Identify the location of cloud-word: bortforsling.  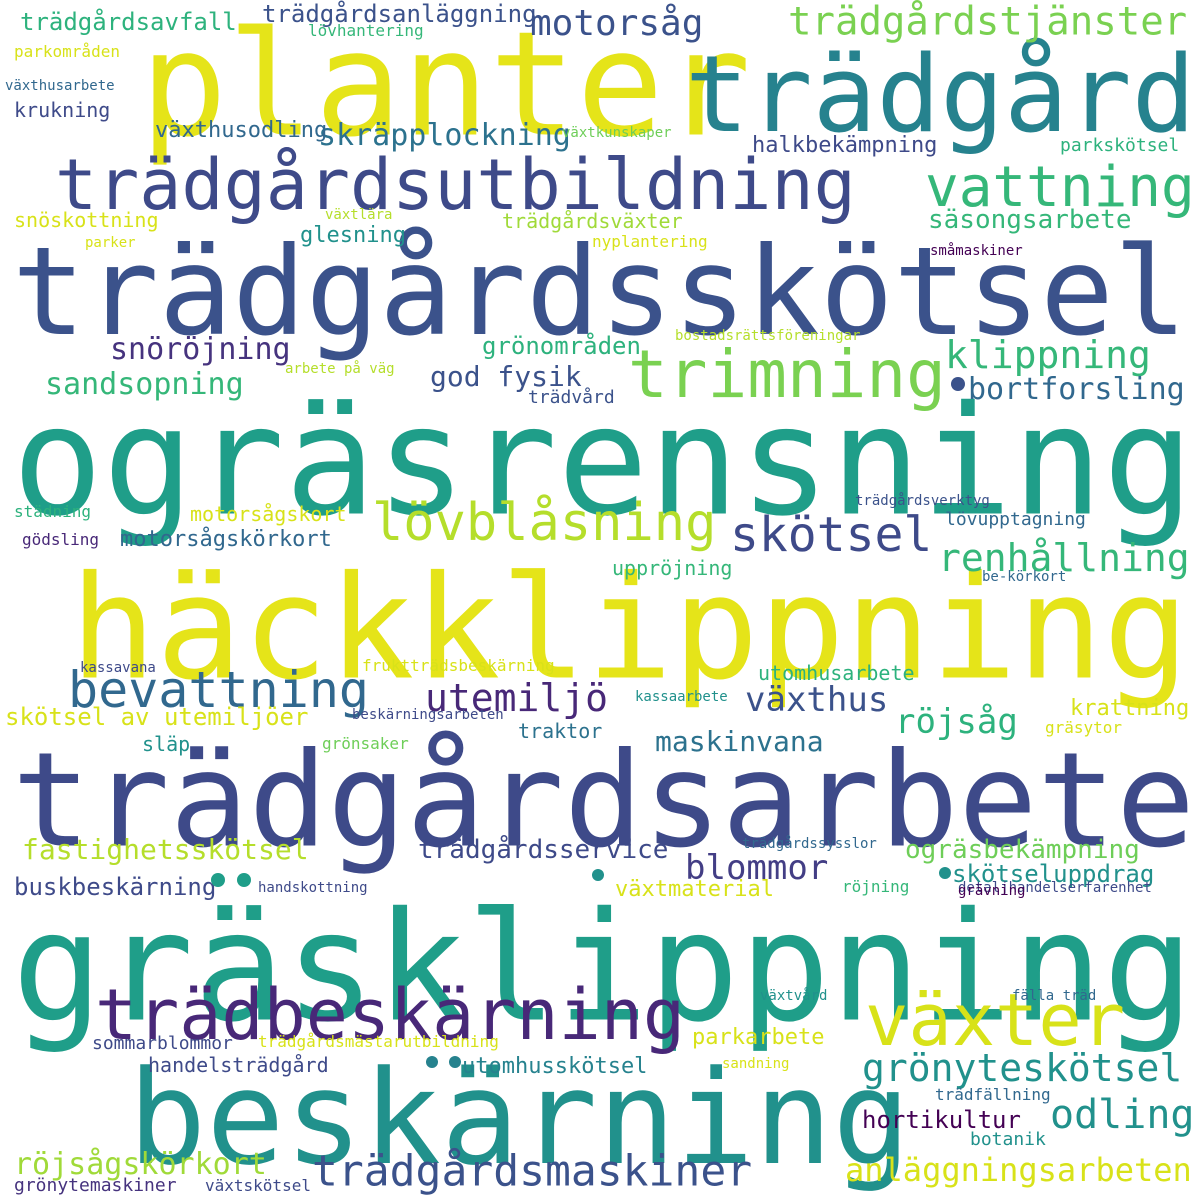
(1076, 389).